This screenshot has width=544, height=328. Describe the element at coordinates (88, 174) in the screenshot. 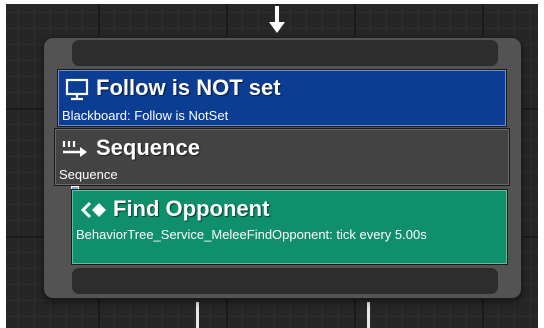

I see `composite-subtitle: Sequence` at that location.